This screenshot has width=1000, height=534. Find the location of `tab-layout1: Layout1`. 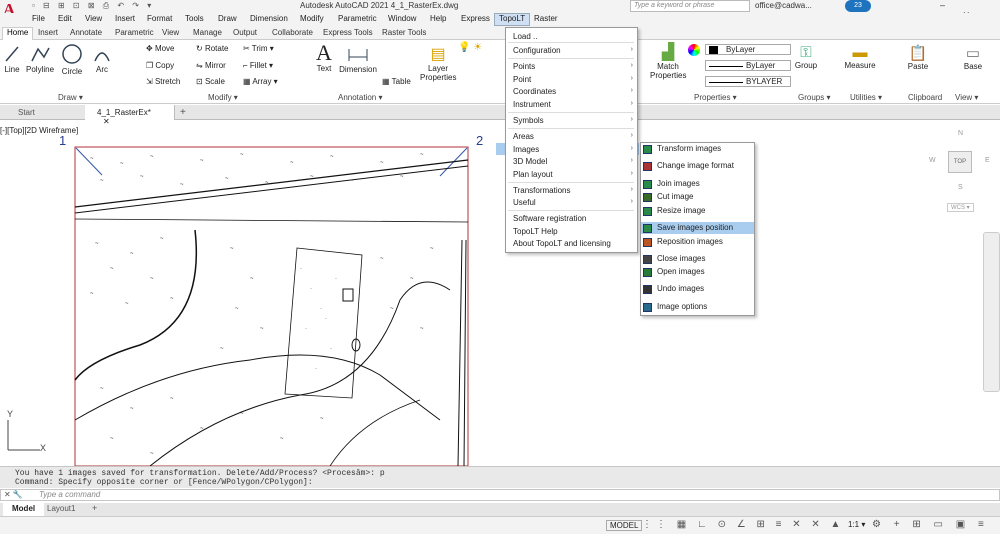

tab-layout1: Layout1 is located at coordinates (61, 508).